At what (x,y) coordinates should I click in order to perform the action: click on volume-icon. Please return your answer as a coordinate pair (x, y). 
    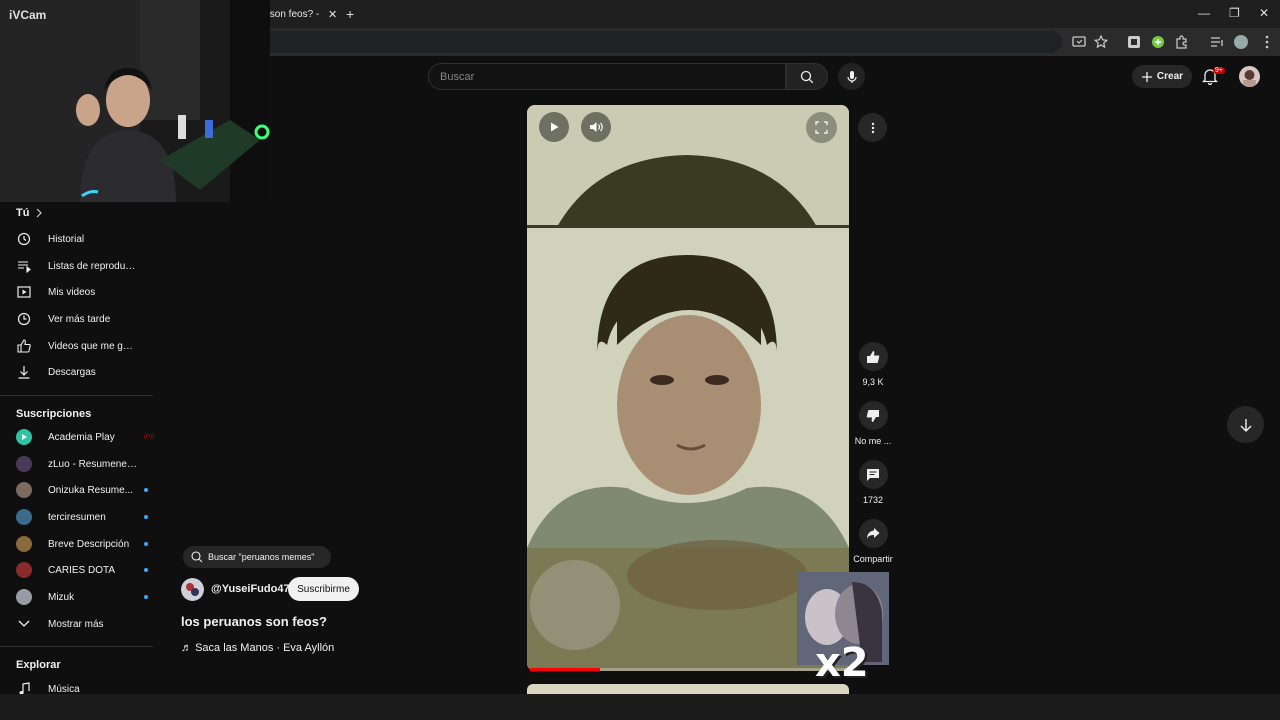
    Looking at the image, I should click on (596, 127).